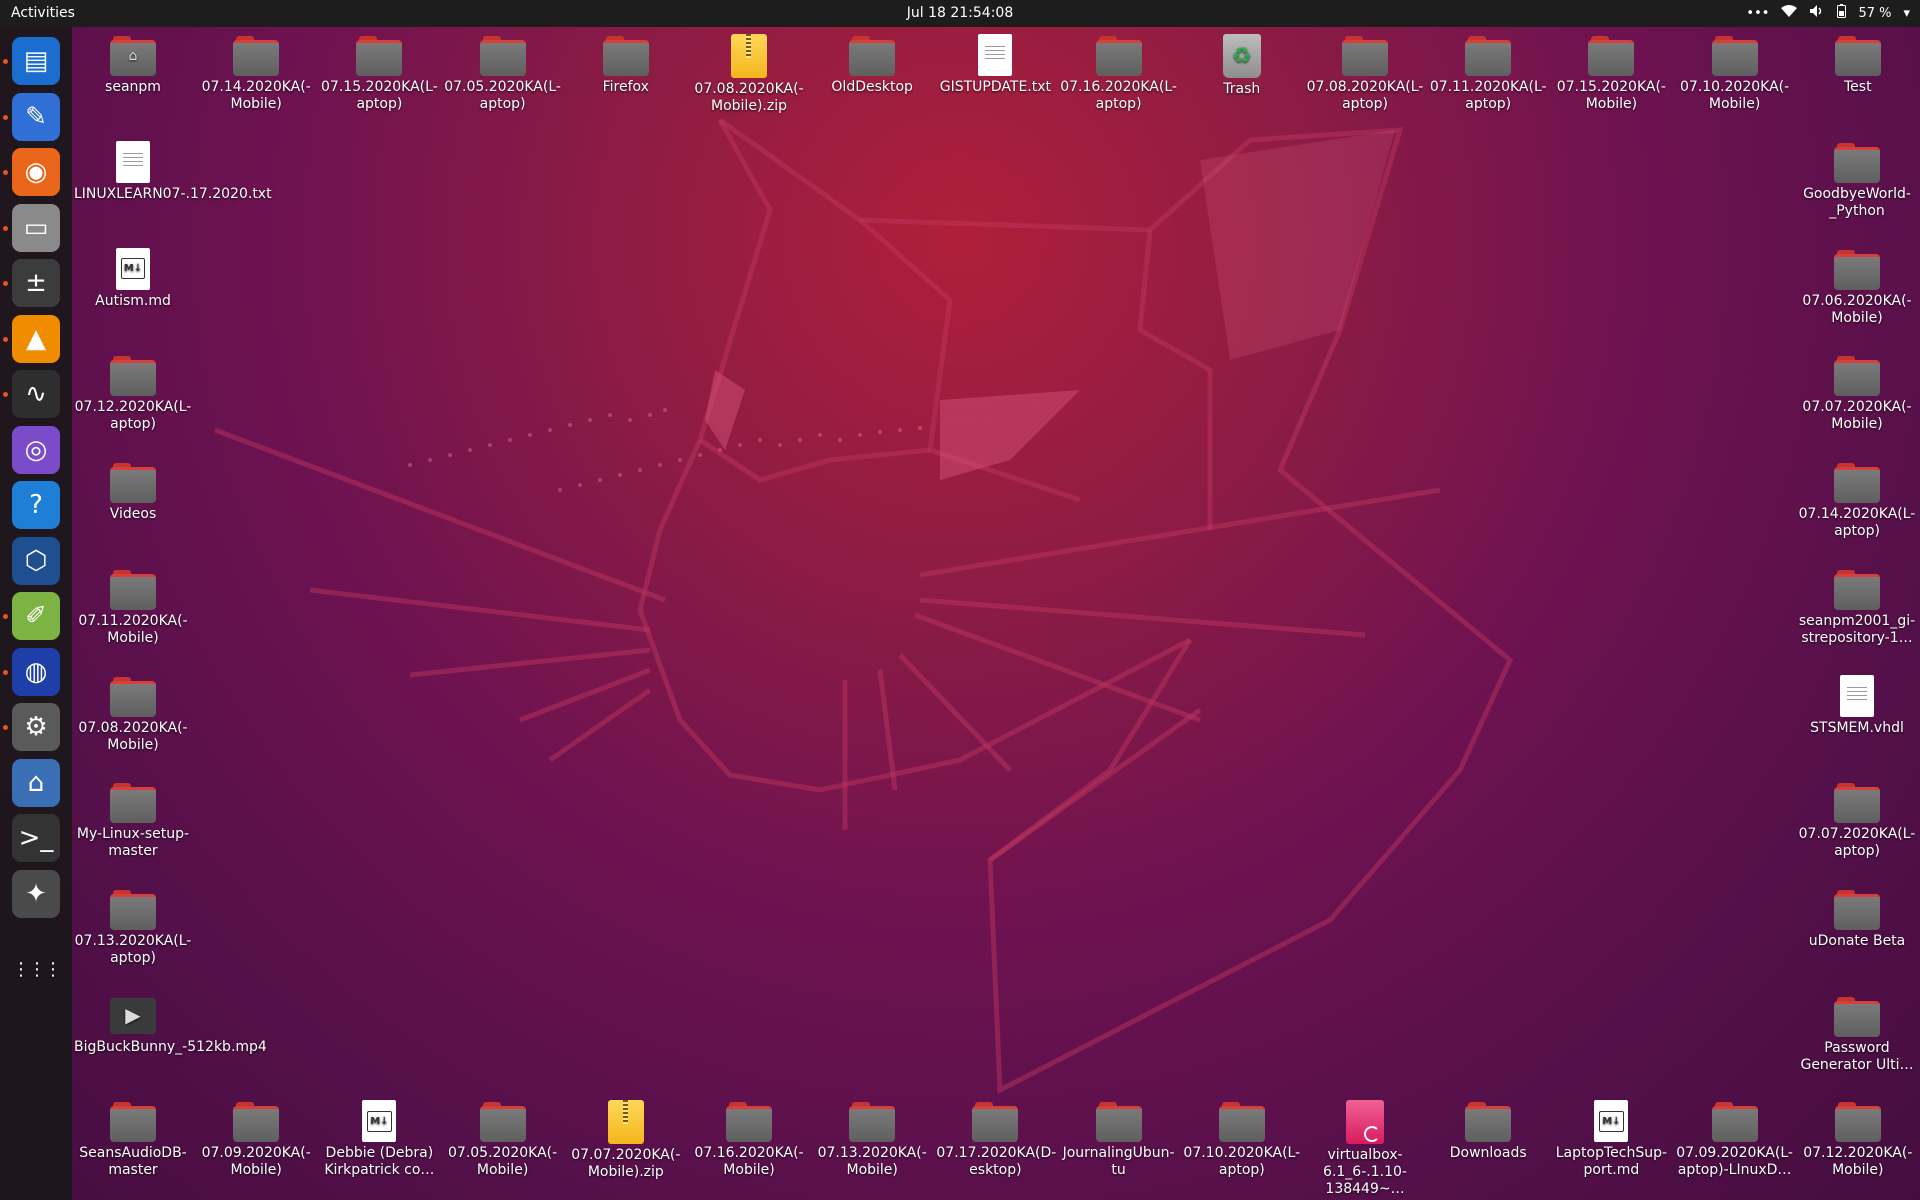 The image size is (1920, 1200). Describe the element at coordinates (133, 268) in the screenshot. I see `markdown-file-icon: M↓` at that location.